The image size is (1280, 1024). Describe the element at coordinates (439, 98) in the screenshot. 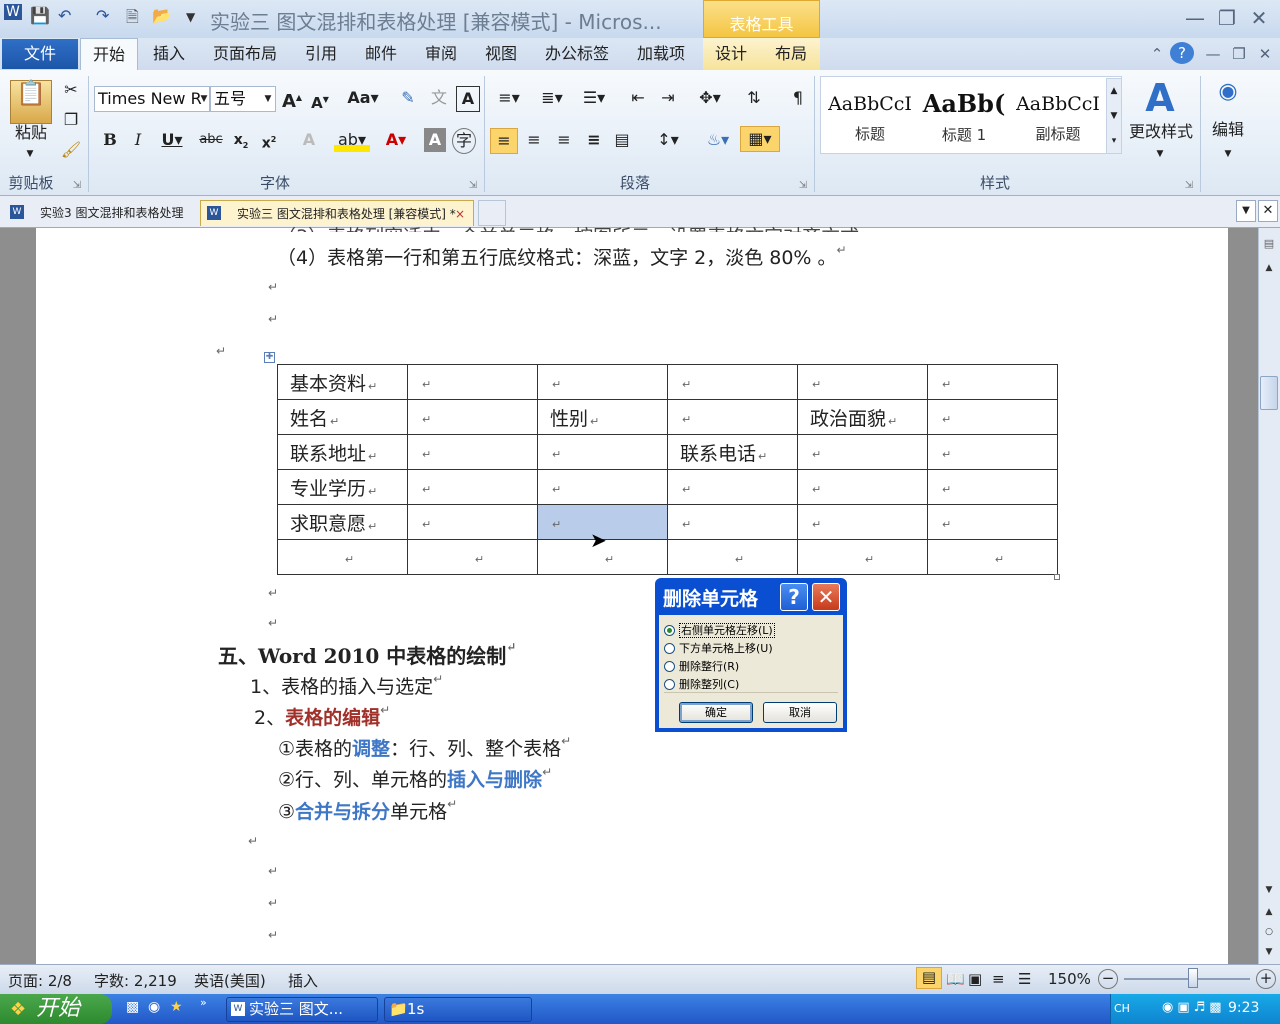

I see `phonetic-guide-icon: 文` at that location.